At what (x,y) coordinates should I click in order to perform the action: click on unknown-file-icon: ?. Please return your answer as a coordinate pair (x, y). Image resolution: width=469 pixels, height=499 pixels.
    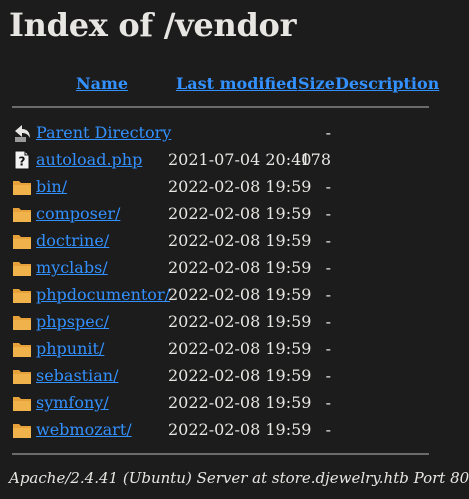
    Looking at the image, I should click on (22, 160).